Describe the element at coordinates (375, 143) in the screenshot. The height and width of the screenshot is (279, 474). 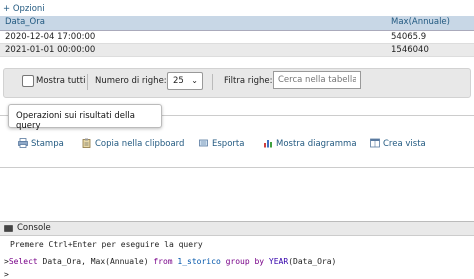
I see `view-icon` at that location.